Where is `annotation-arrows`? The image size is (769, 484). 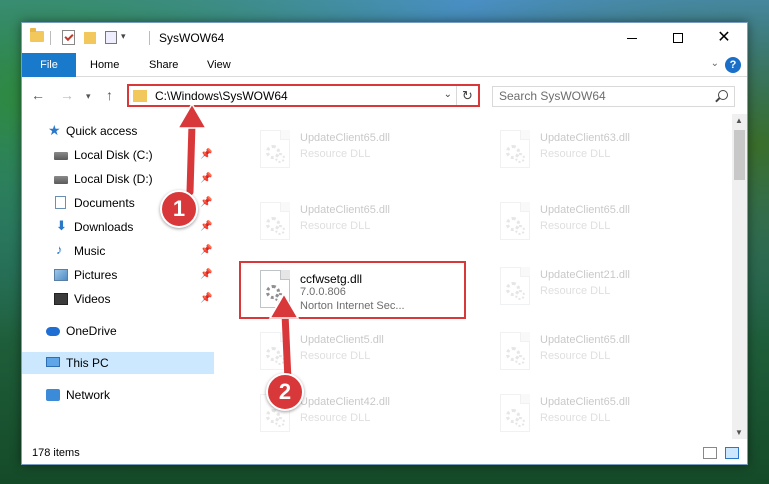 annotation-arrows is located at coordinates (238, 243).